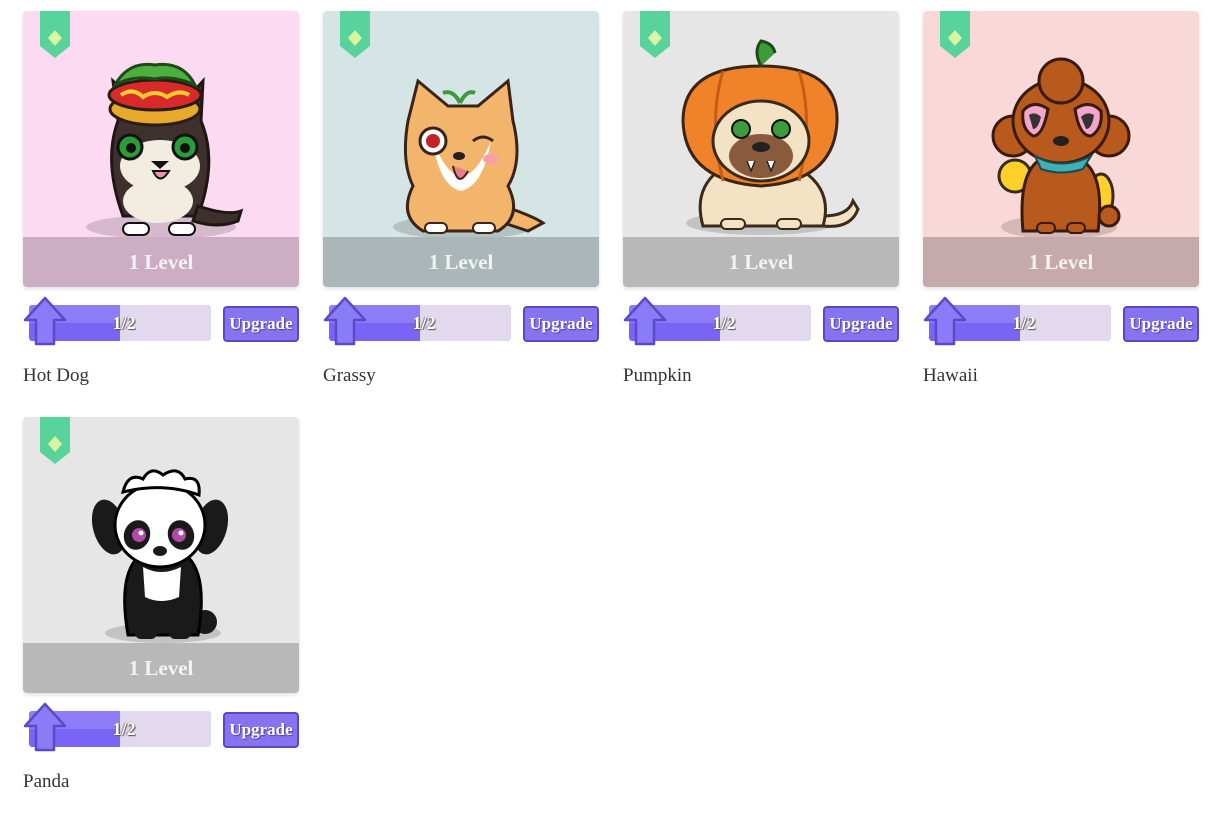  Describe the element at coordinates (56, 375) in the screenshot. I see `pet-name: Hot Dog` at that location.